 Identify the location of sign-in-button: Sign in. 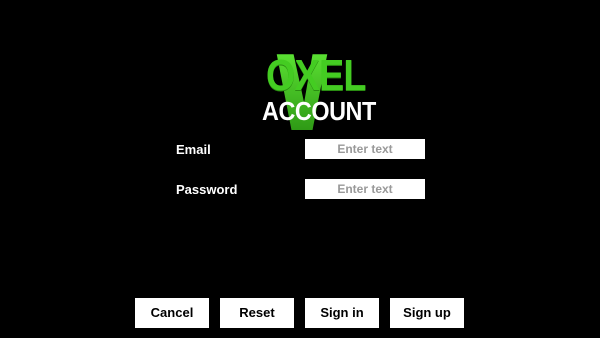
(342, 313).